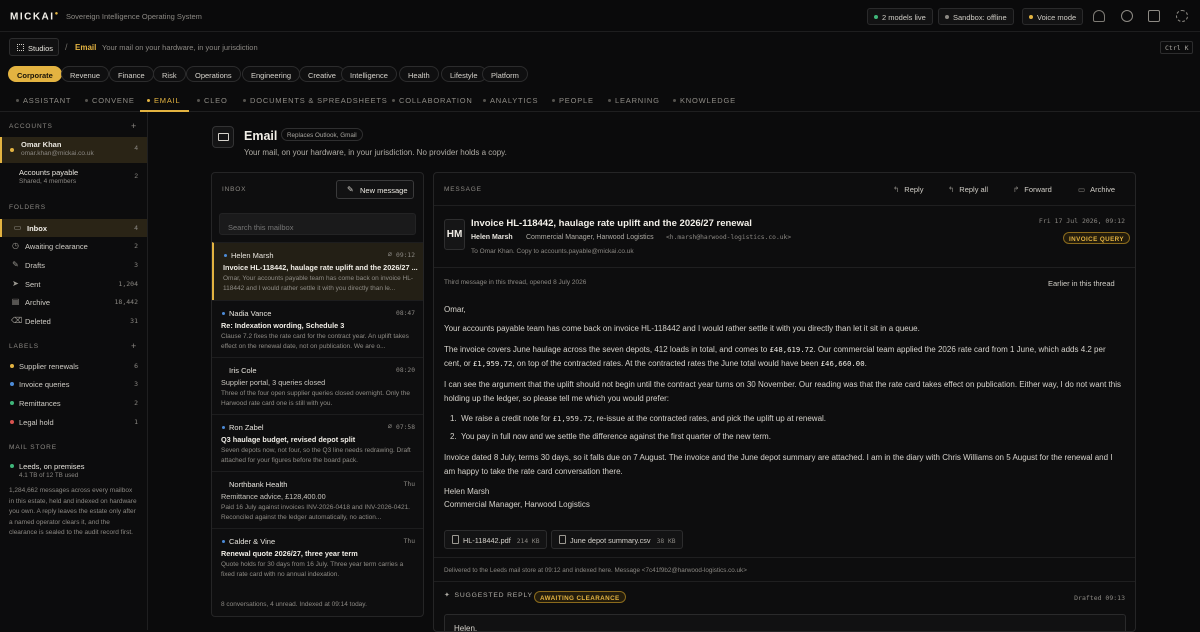 This screenshot has width=1200, height=632. I want to click on user-icon, so click(1099, 16).